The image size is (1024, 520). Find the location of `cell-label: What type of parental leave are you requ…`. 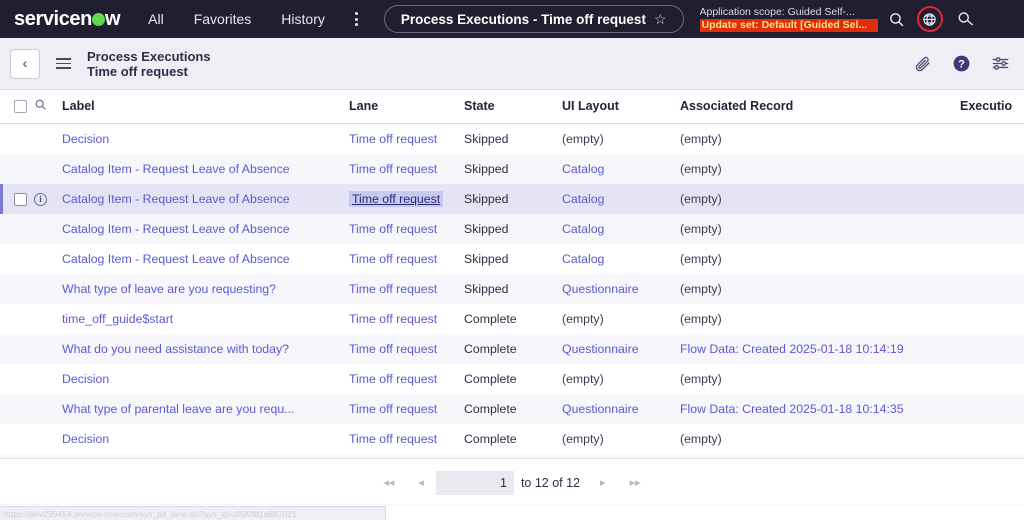

cell-label: What type of parental leave are you requ… is located at coordinates (205, 409).